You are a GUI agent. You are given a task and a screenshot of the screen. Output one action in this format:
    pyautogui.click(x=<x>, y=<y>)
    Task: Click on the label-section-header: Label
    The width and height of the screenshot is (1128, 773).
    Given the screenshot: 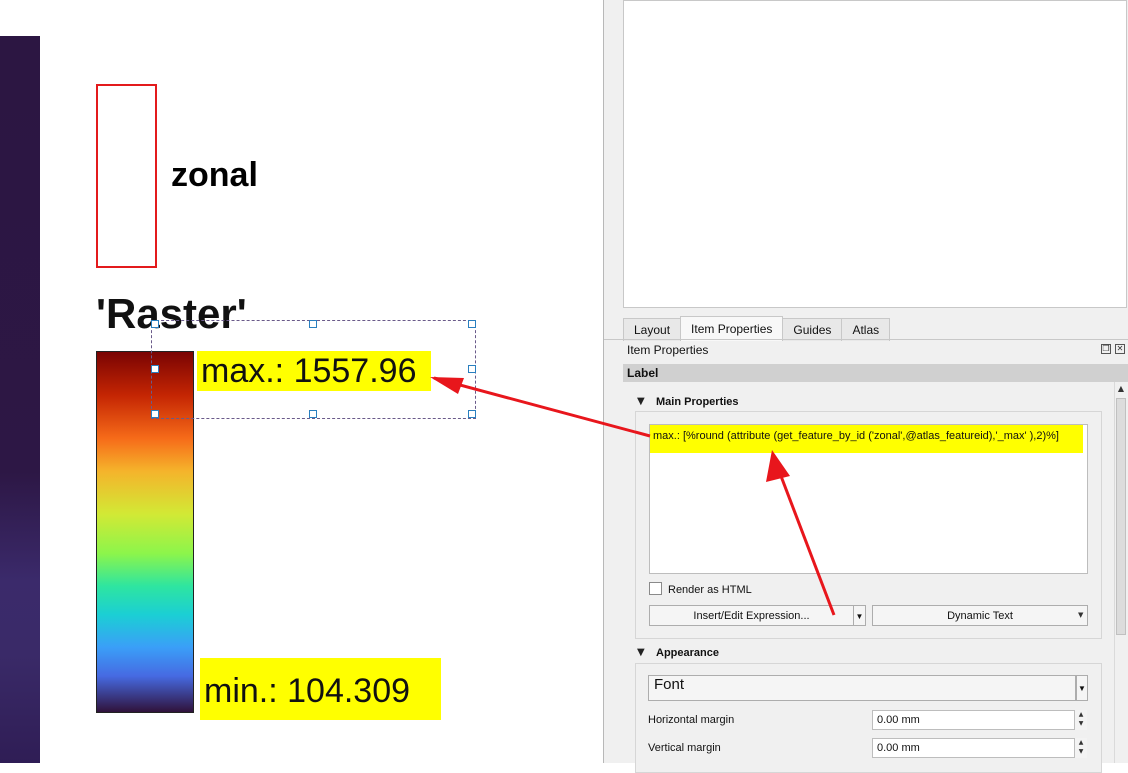 What is the action you would take?
    pyautogui.click(x=875, y=373)
    